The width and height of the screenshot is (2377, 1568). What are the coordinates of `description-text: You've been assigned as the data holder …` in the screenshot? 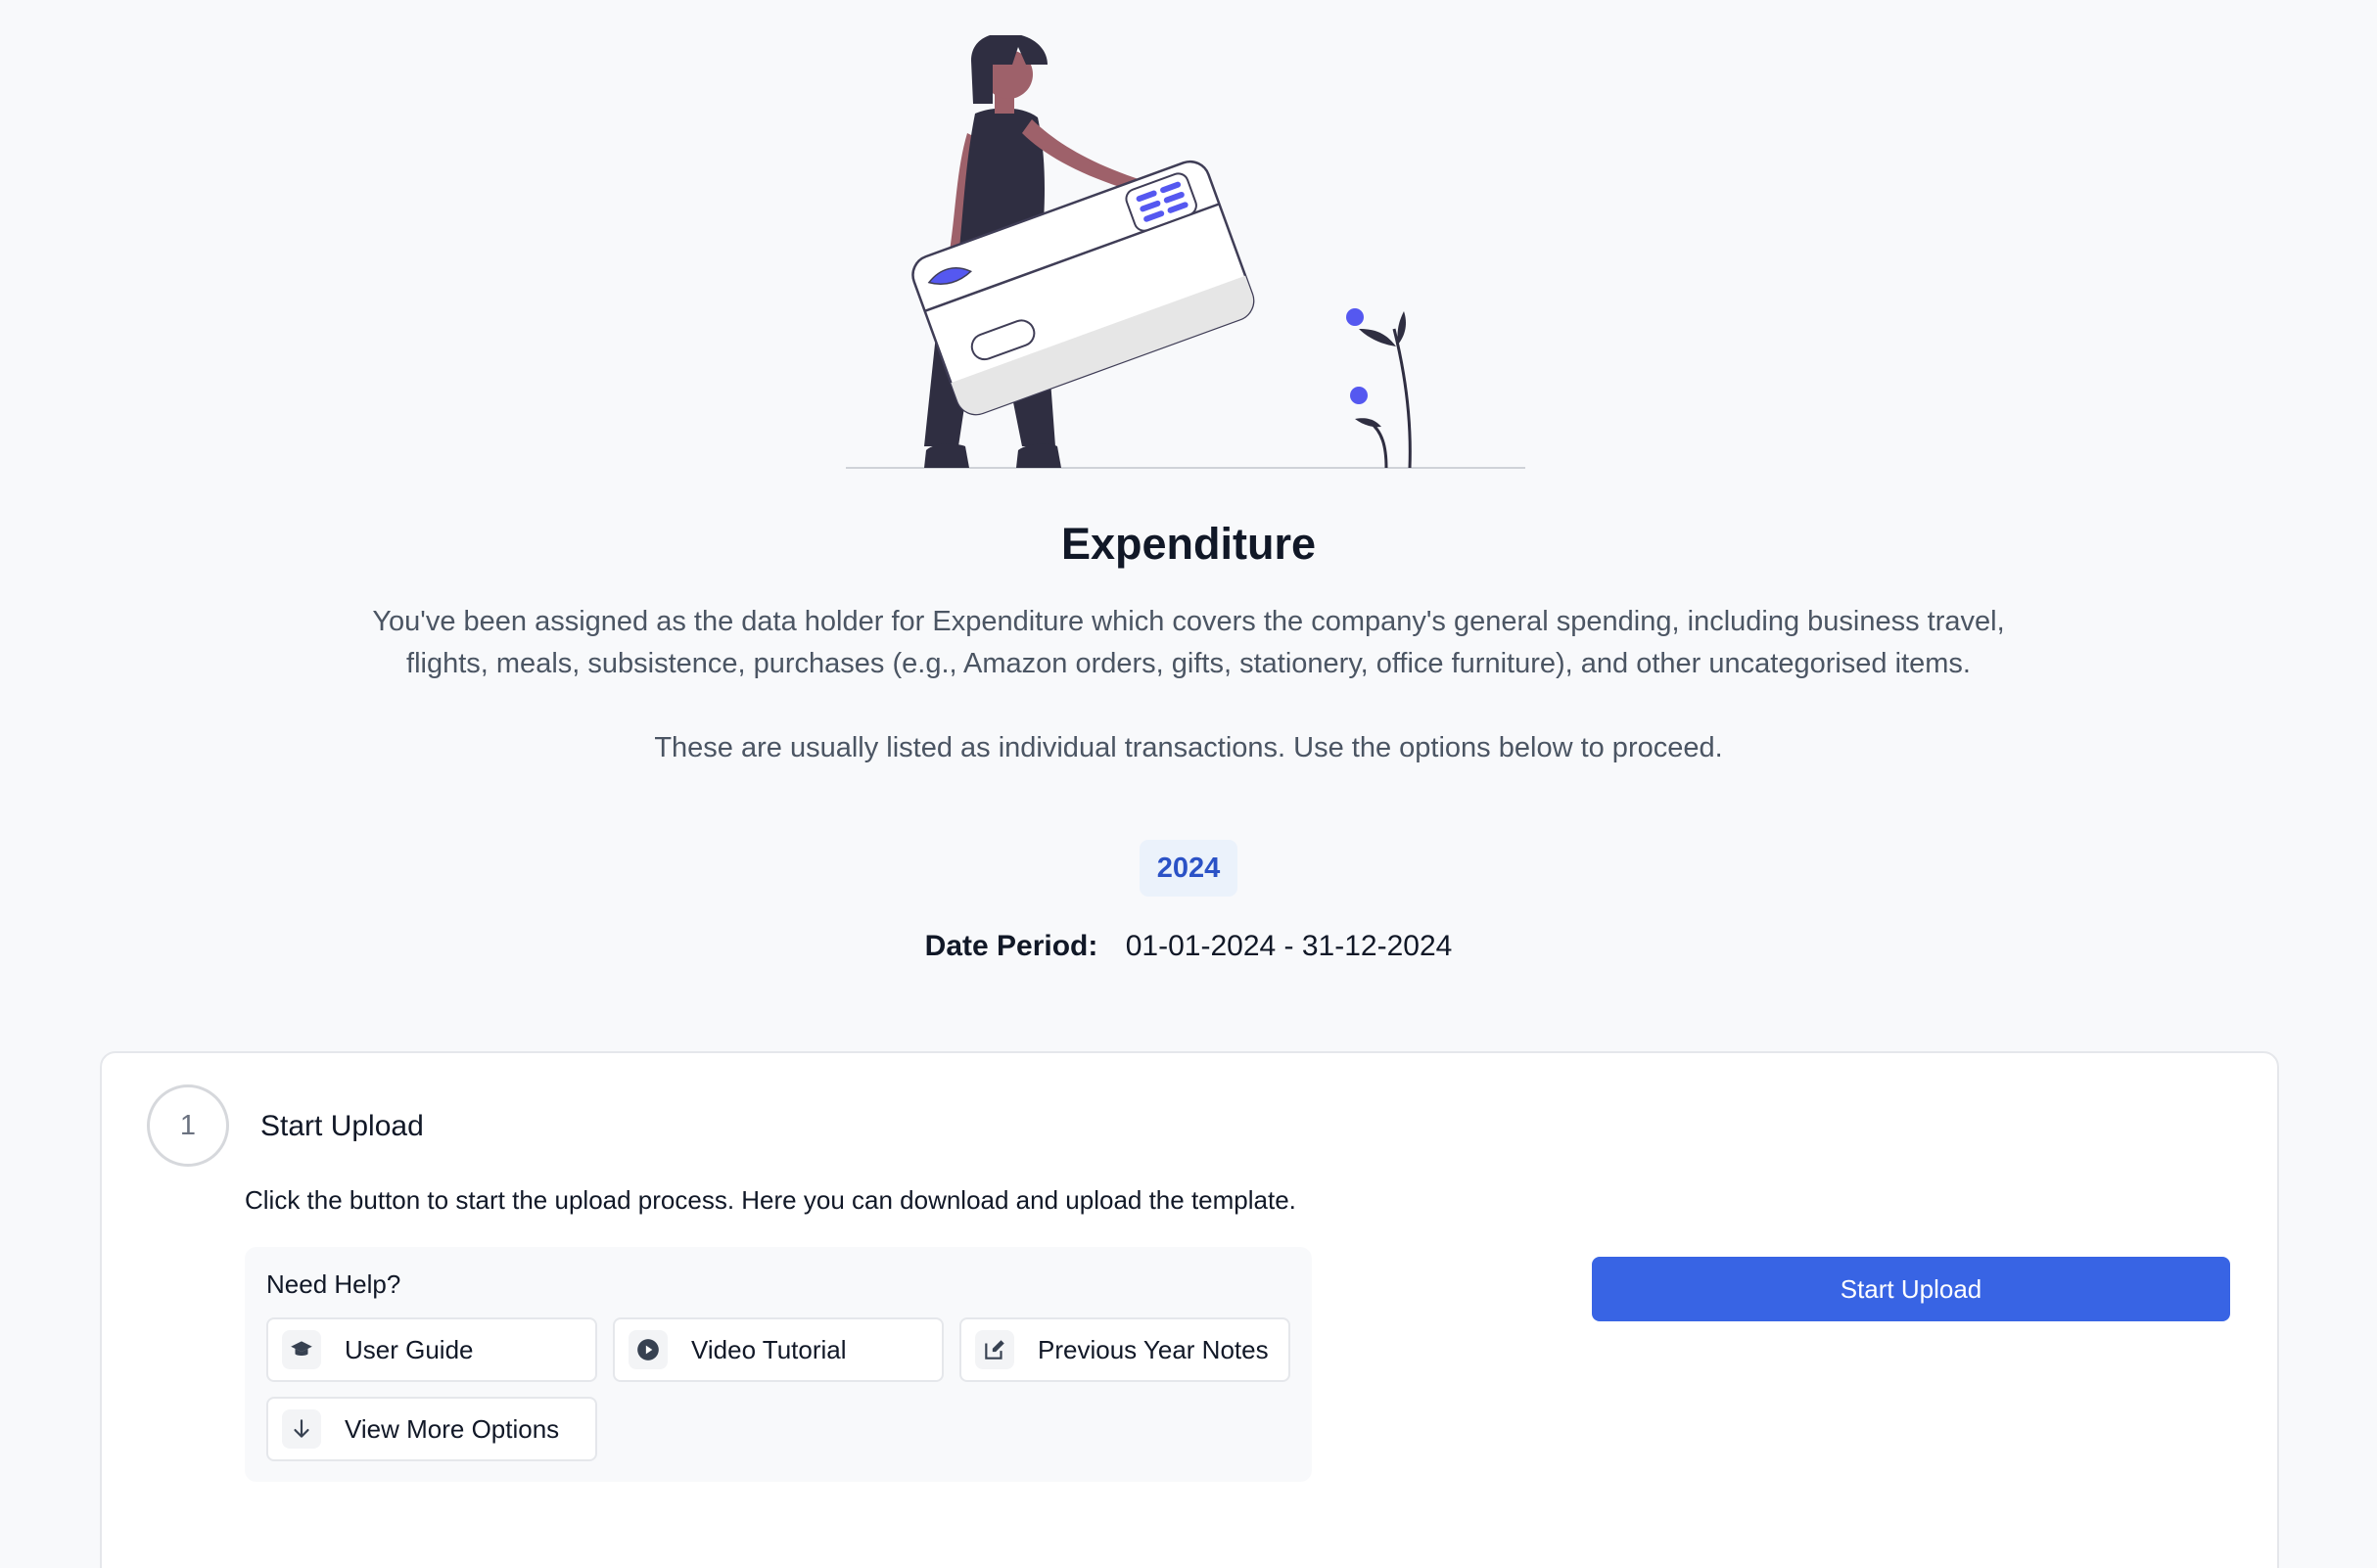 It's located at (1188, 642).